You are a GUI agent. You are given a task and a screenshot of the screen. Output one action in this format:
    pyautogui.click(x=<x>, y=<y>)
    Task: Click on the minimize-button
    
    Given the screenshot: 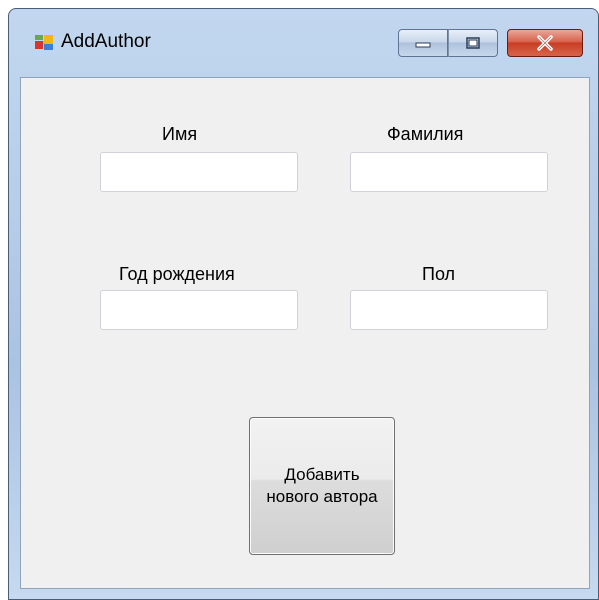 What is the action you would take?
    pyautogui.click(x=423, y=43)
    